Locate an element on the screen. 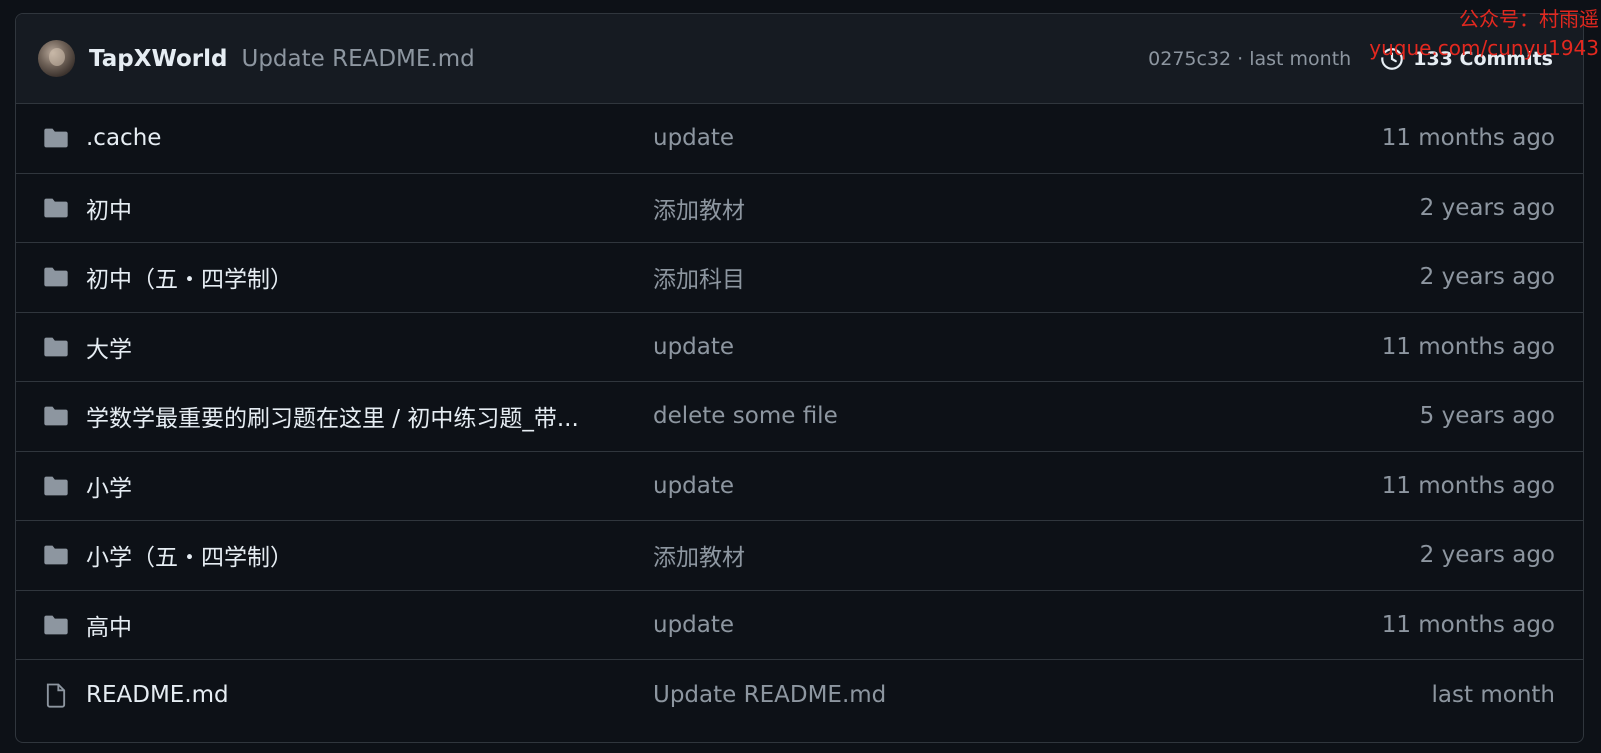 This screenshot has width=1601, height=753. file-commit-message-link: delete some file is located at coordinates (745, 416).